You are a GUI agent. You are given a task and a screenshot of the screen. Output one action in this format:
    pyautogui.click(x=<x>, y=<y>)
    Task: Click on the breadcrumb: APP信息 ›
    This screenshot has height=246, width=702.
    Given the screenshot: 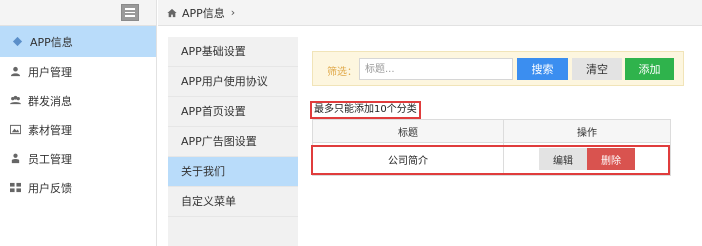 What is the action you would take?
    pyautogui.click(x=430, y=13)
    